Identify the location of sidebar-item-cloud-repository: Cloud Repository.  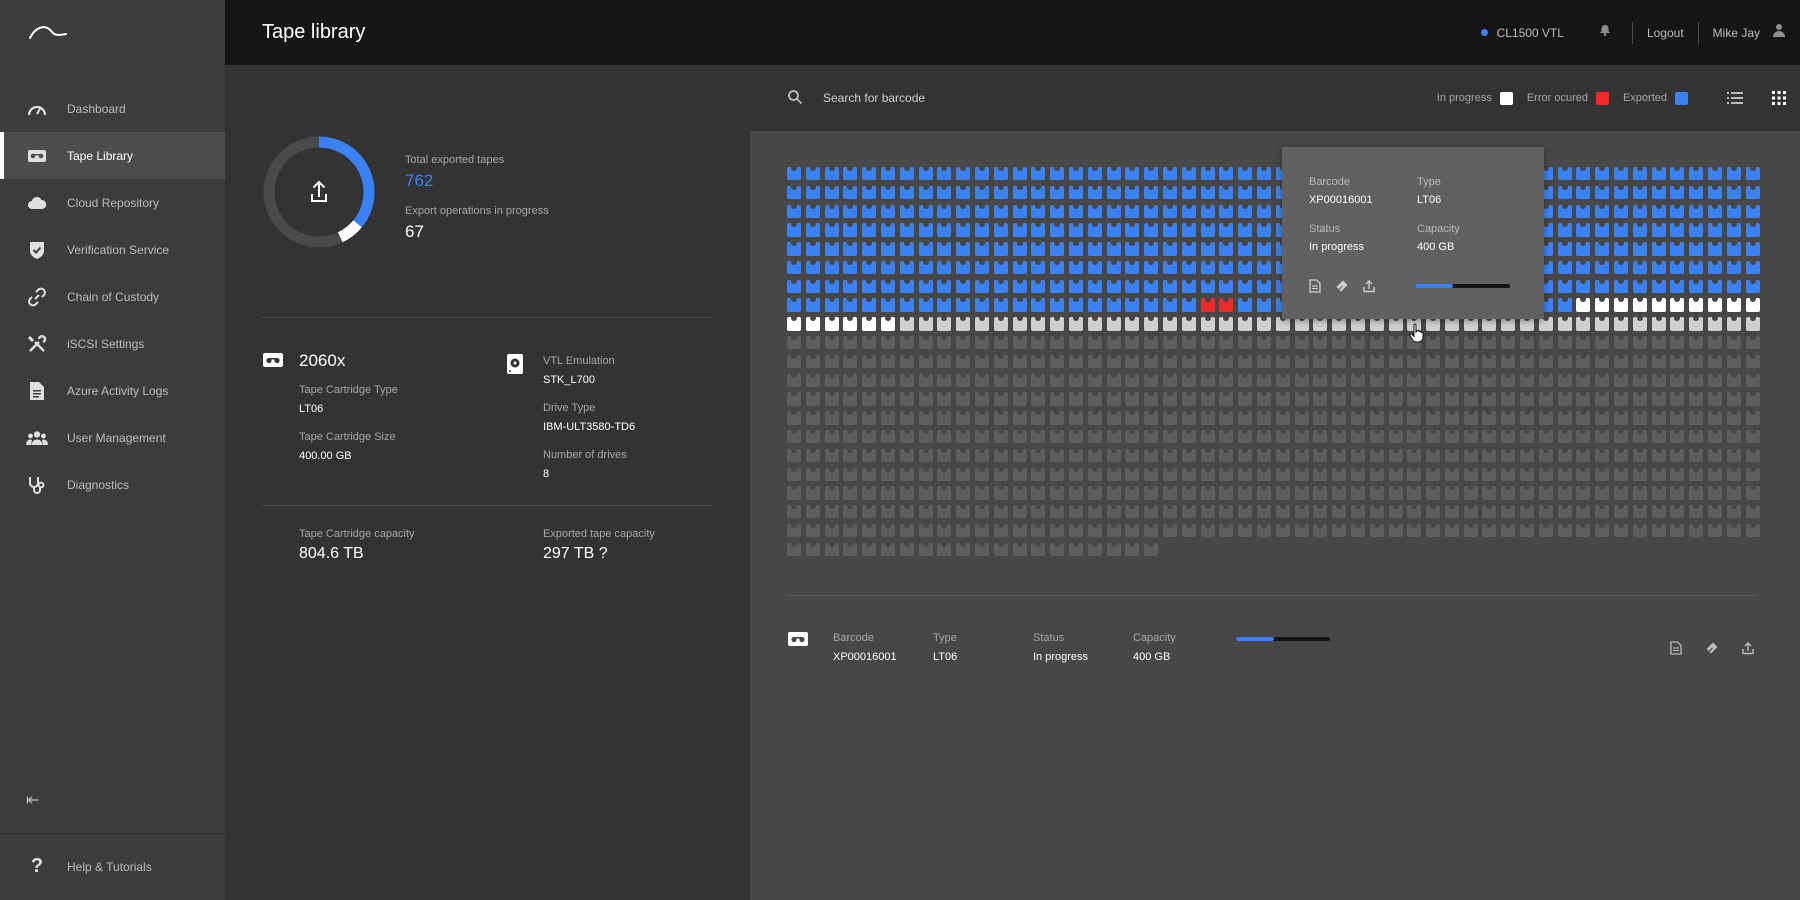
(112, 202).